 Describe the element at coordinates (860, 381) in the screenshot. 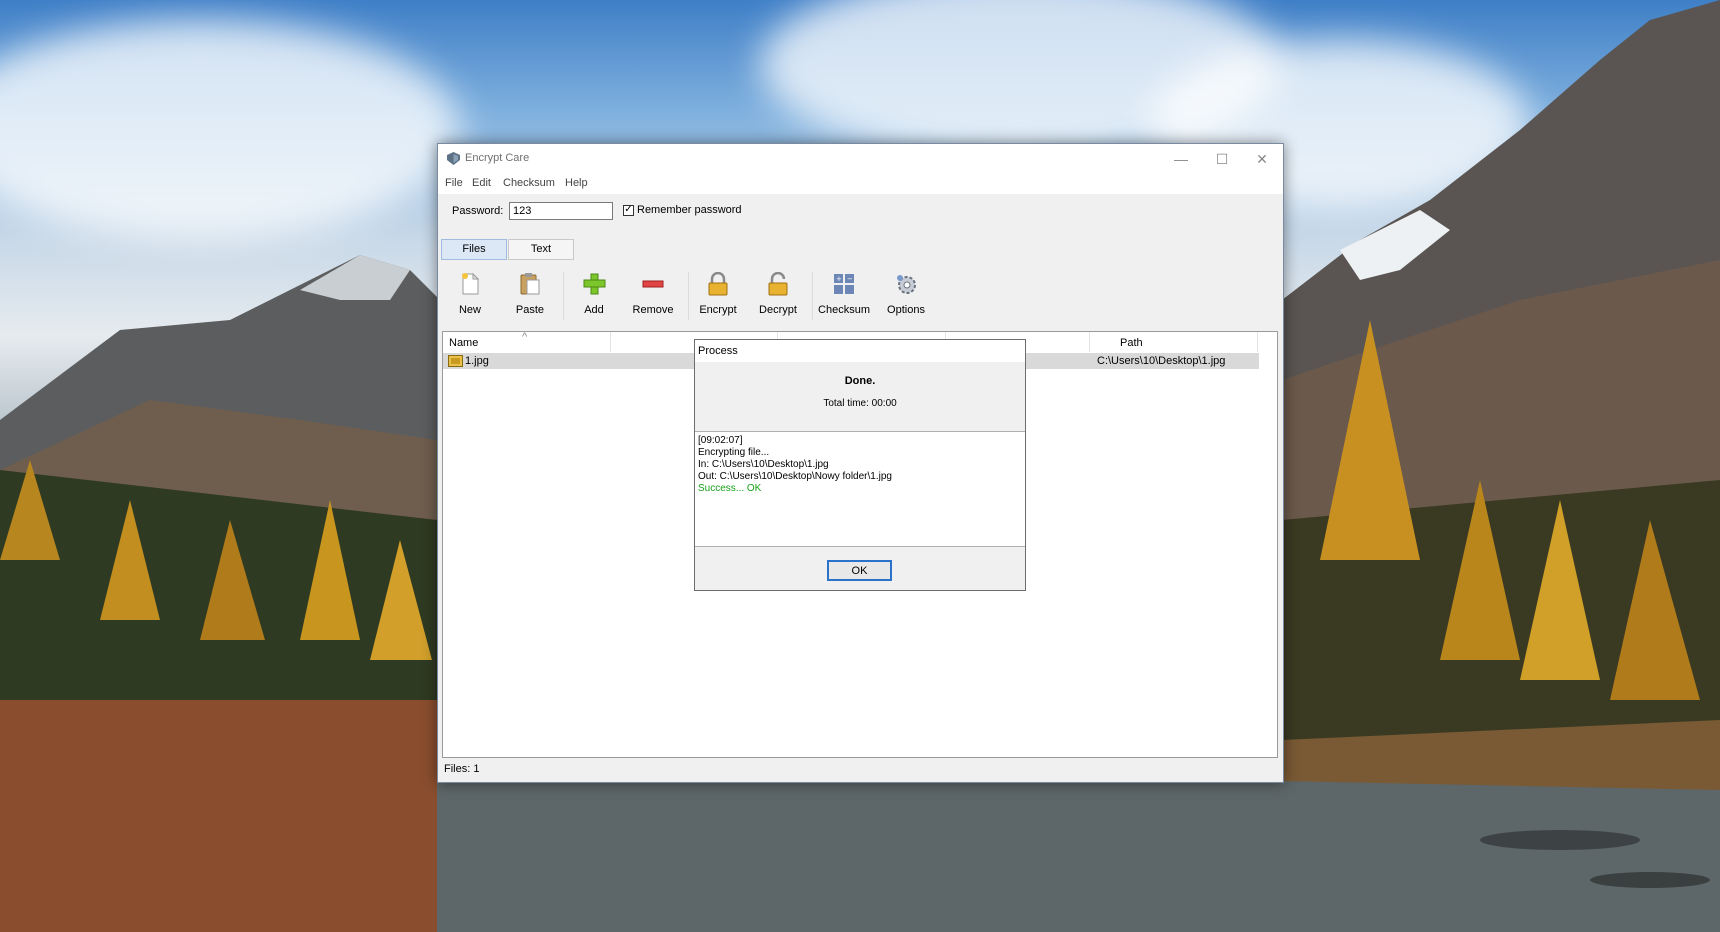

I see `dialog-headline: Done.` at that location.